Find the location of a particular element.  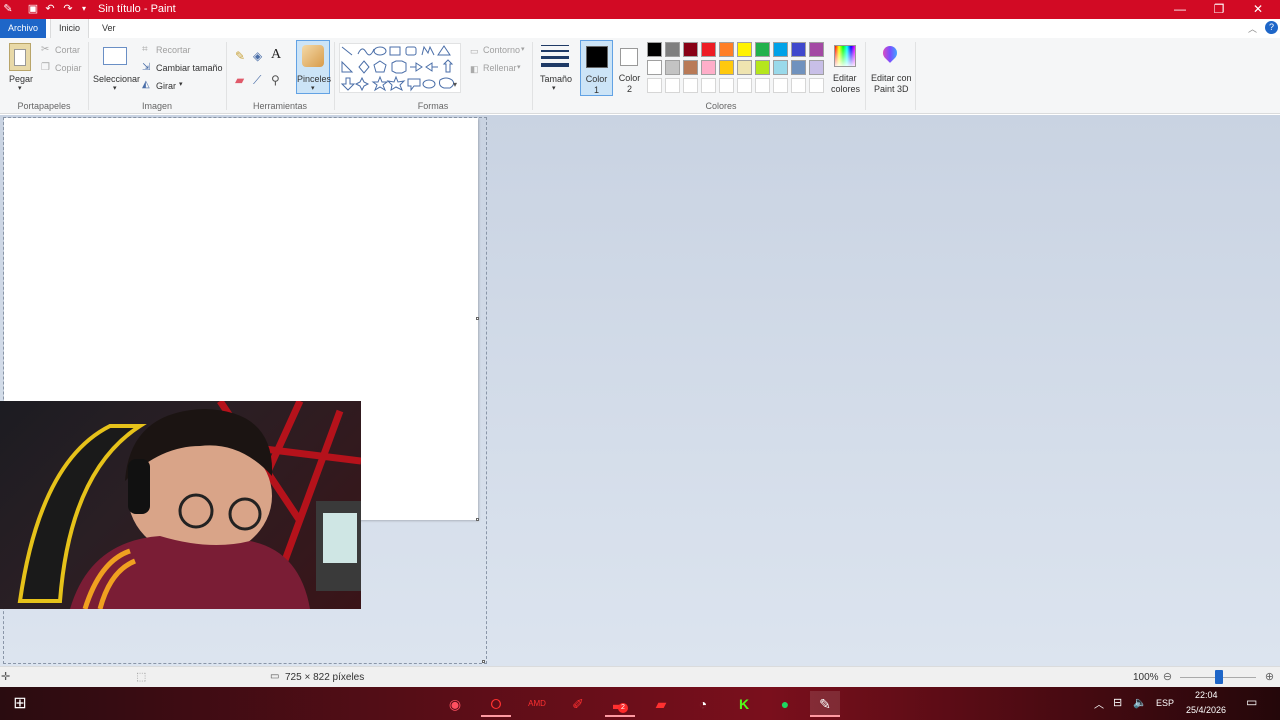

color-palette is located at coordinates (737, 70).